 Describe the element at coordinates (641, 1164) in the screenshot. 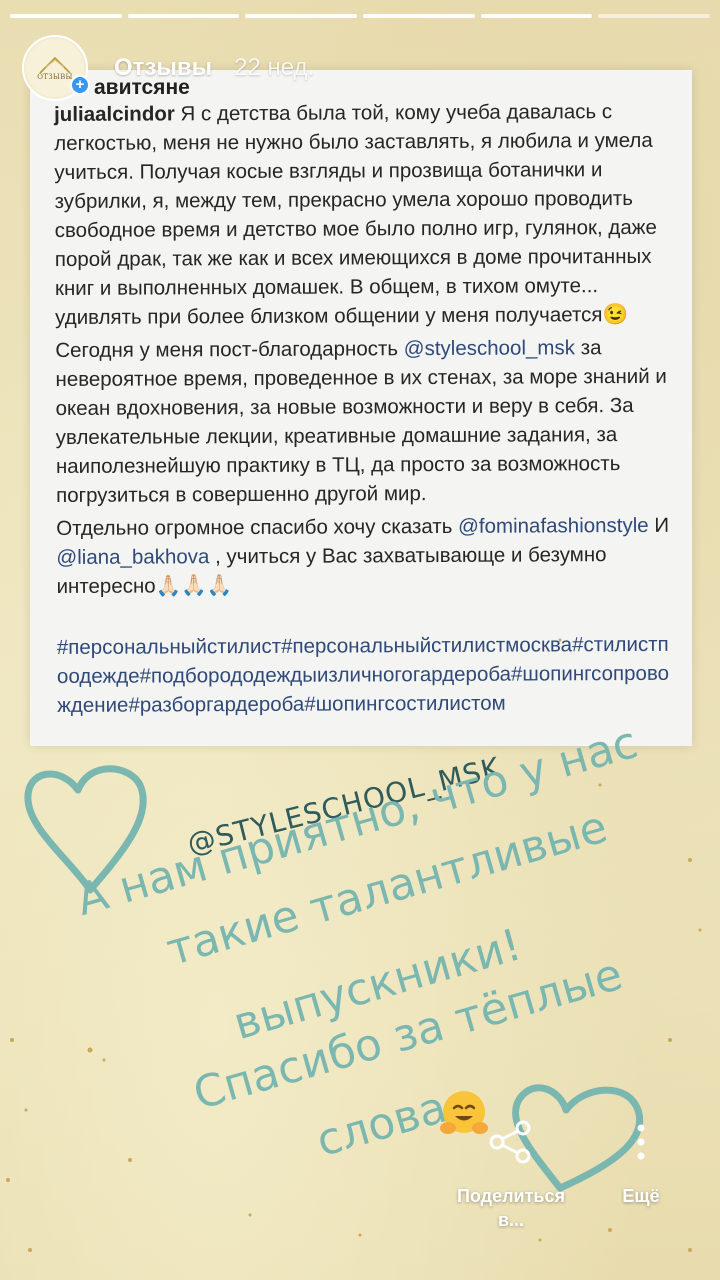

I see `more-button: Ещё` at that location.